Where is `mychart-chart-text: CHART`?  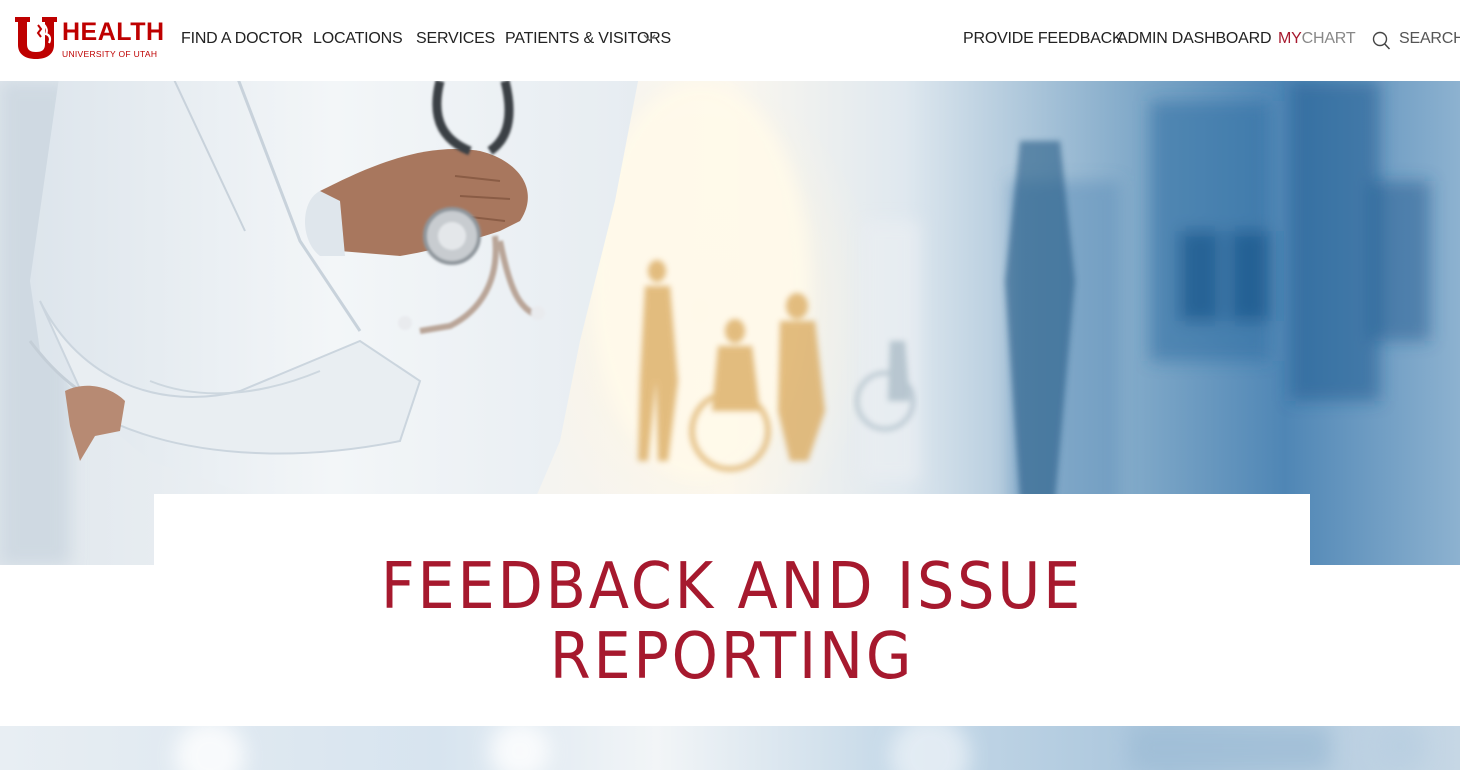
mychart-chart-text: CHART is located at coordinates (1328, 38).